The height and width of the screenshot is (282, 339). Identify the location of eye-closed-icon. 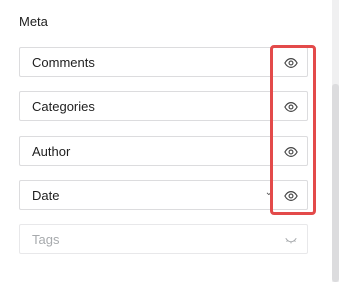
(291, 240).